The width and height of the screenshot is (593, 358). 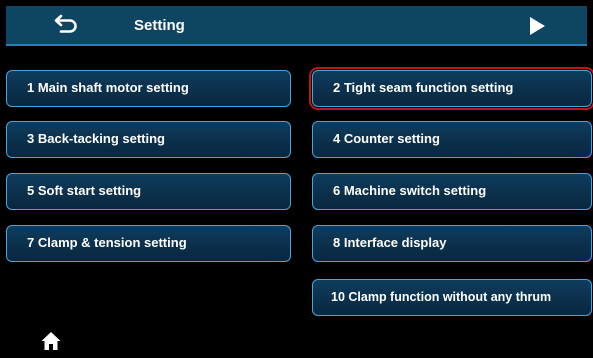 What do you see at coordinates (148, 243) in the screenshot?
I see `menu-clamp-tension-setting: 7 Clamp & tension setting` at bounding box center [148, 243].